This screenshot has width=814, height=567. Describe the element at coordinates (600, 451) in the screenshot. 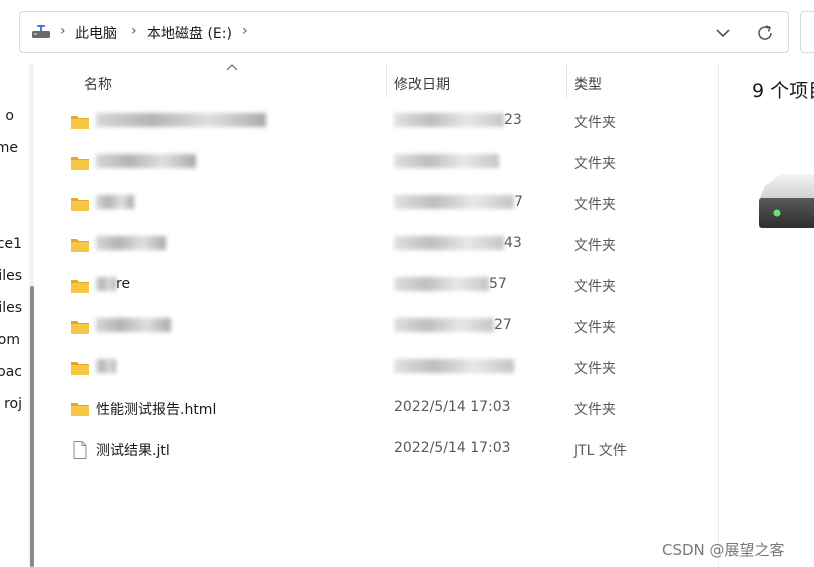

I see `file-type: JTL 文件` at that location.